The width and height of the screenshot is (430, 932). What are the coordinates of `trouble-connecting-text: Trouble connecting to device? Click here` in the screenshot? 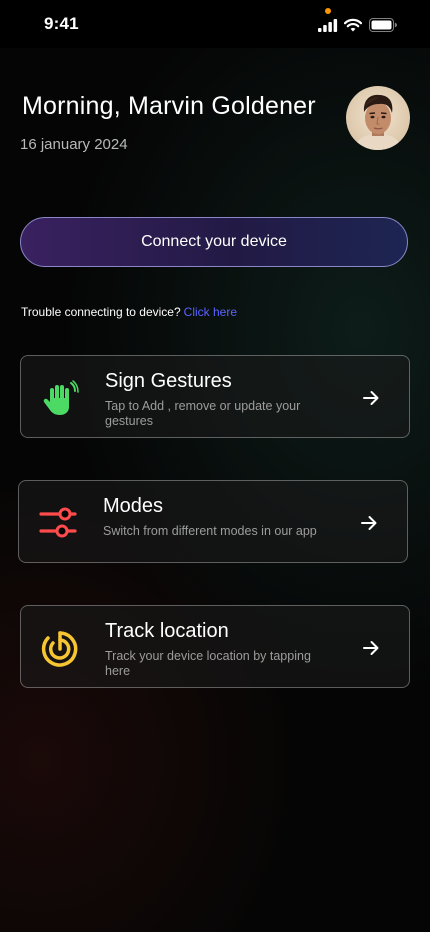 It's located at (129, 312).